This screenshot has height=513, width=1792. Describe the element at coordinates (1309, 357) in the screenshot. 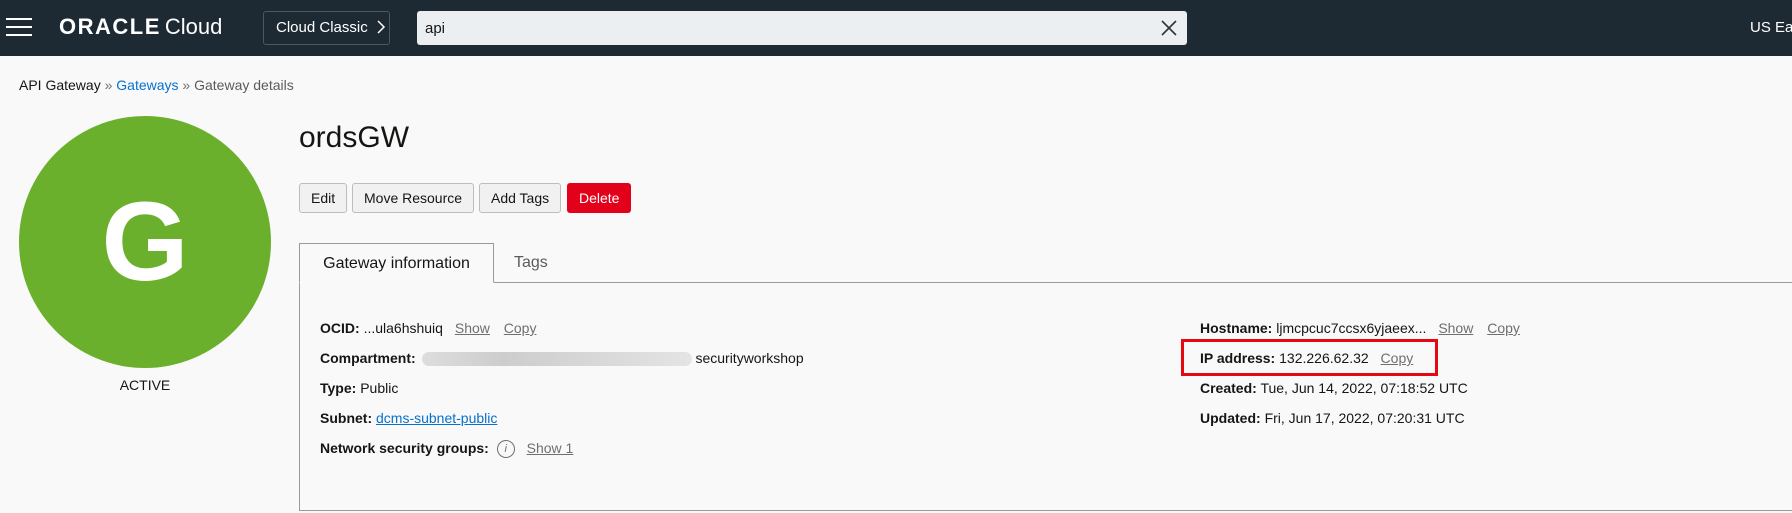

I see `ip-address-highlight-box` at that location.